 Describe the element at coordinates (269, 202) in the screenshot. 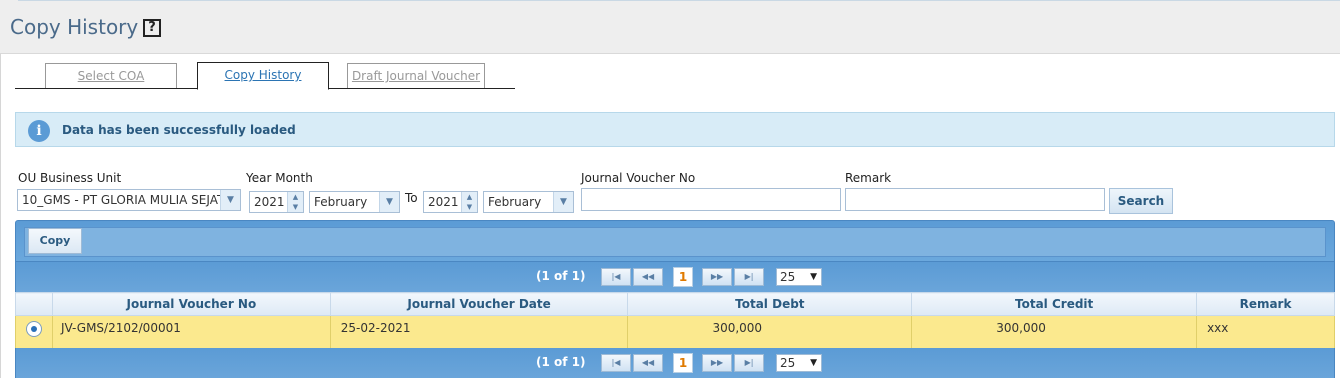

I see `from-year-value: 2021` at that location.